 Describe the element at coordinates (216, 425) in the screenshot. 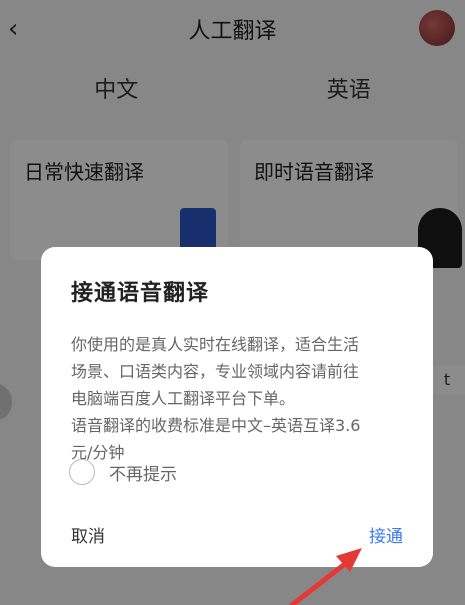

I see `dialog-message-line: 语音翻译的收费标准是中文–英语互译3.6` at that location.